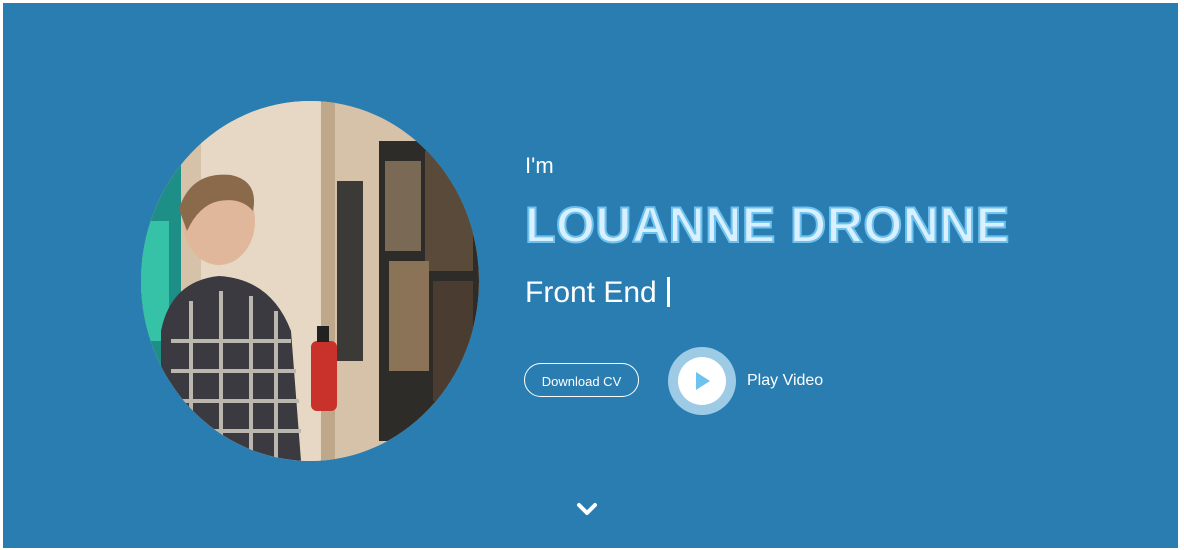 This screenshot has height=550, width=1184. I want to click on download-cv-button: Download CV, so click(581, 380).